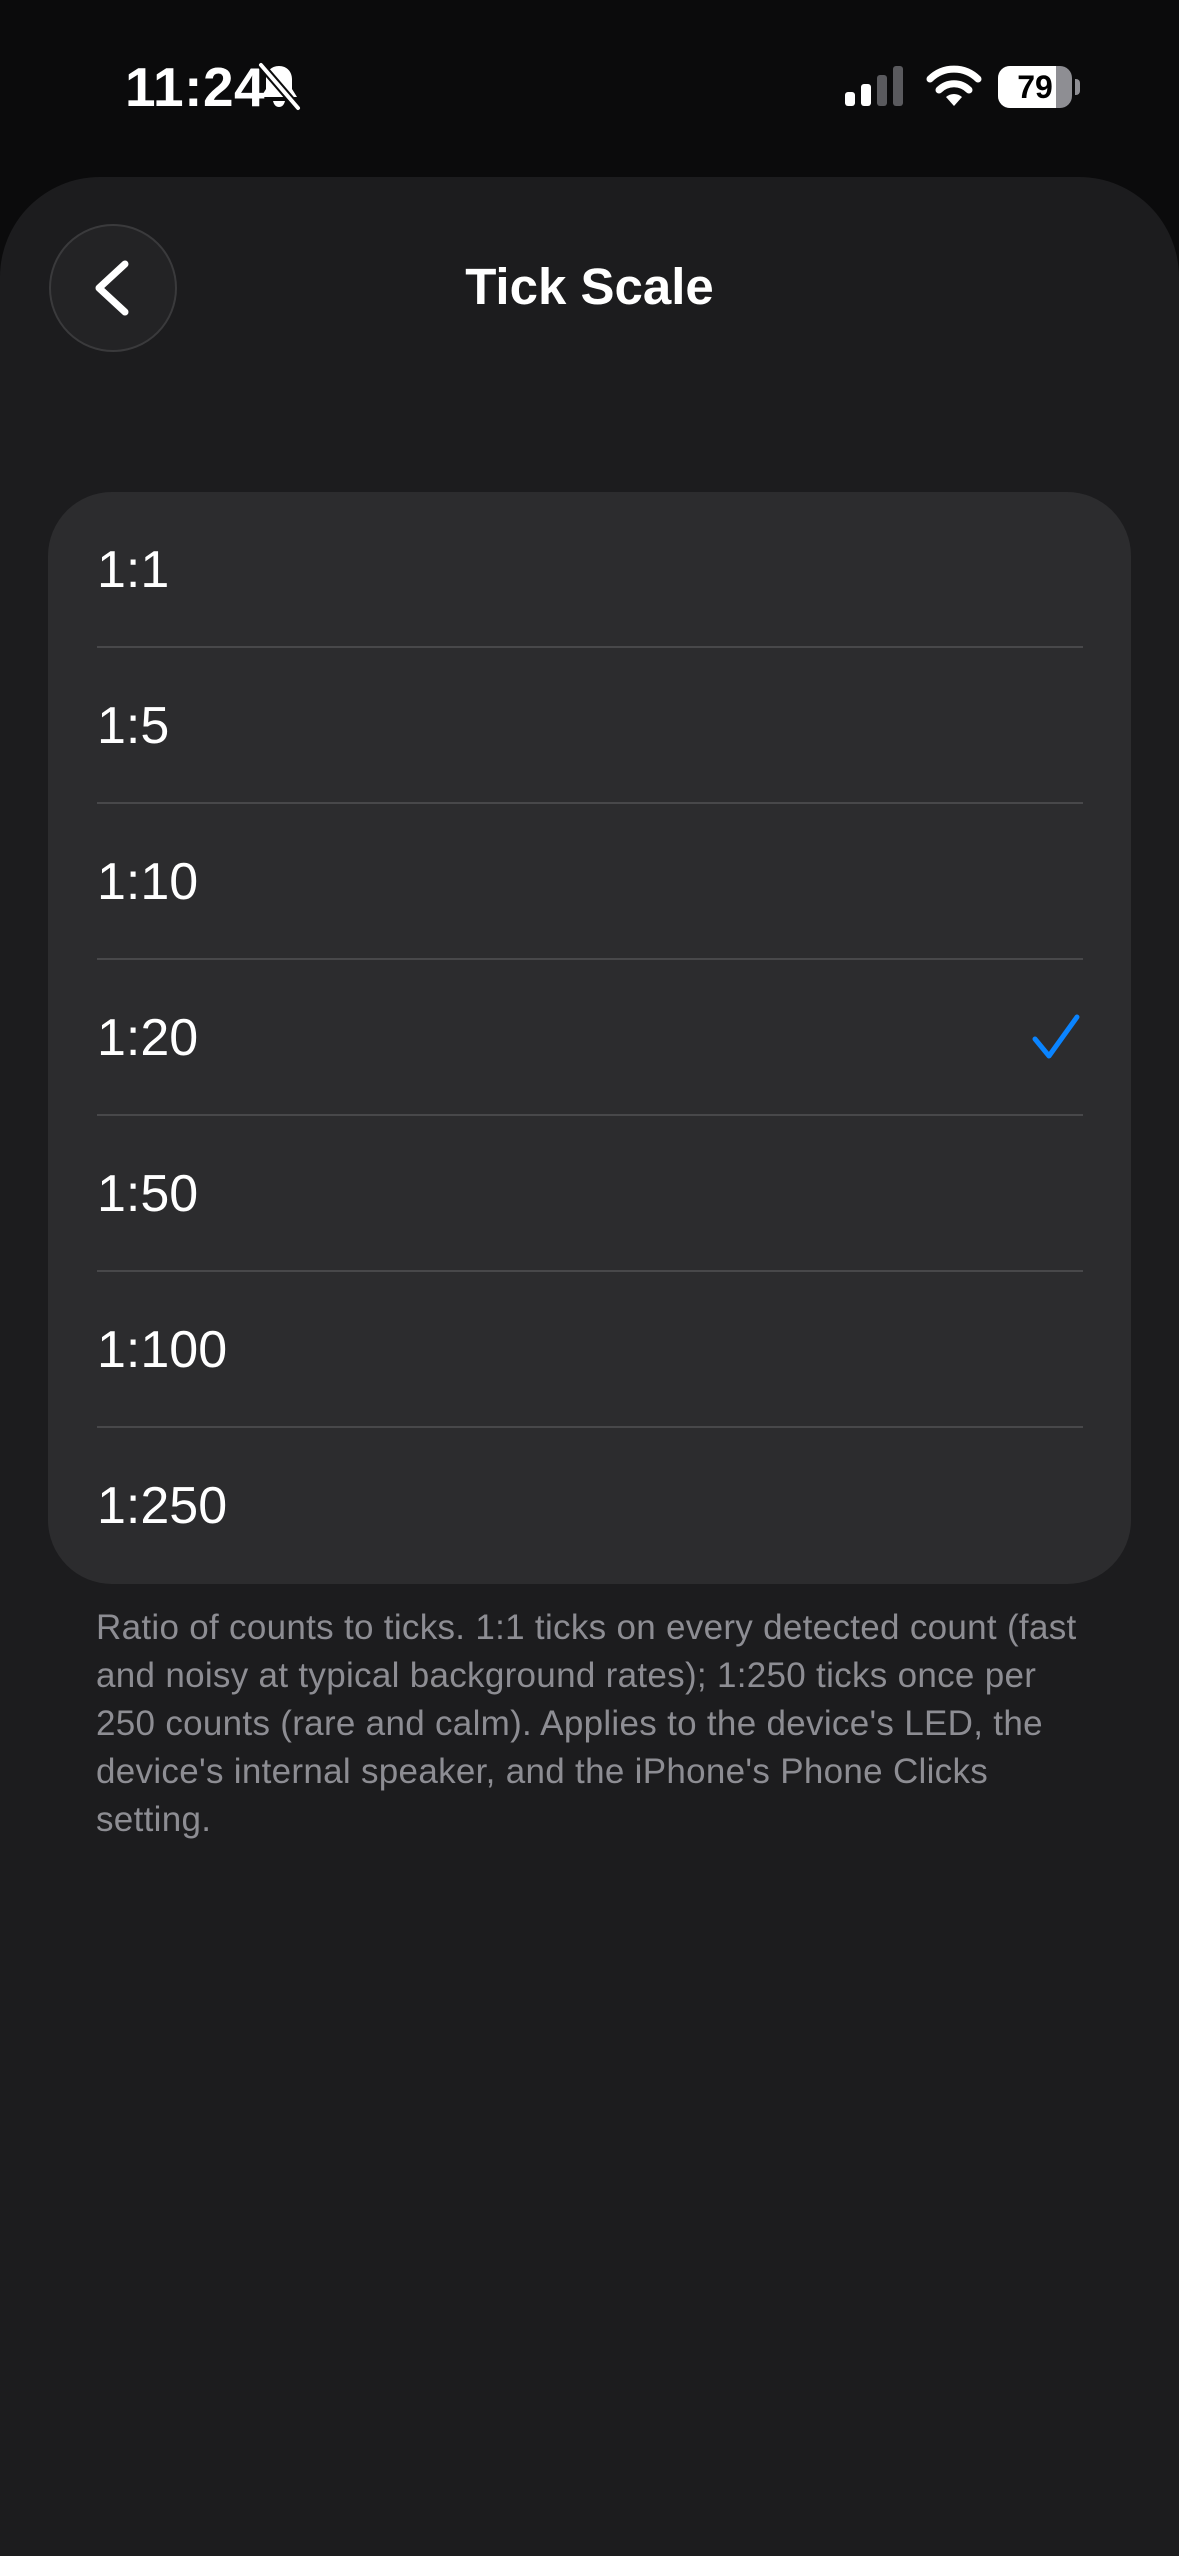 This screenshot has height=2556, width=1179. What do you see at coordinates (589, 882) in the screenshot?
I see `option-row: 1:10` at bounding box center [589, 882].